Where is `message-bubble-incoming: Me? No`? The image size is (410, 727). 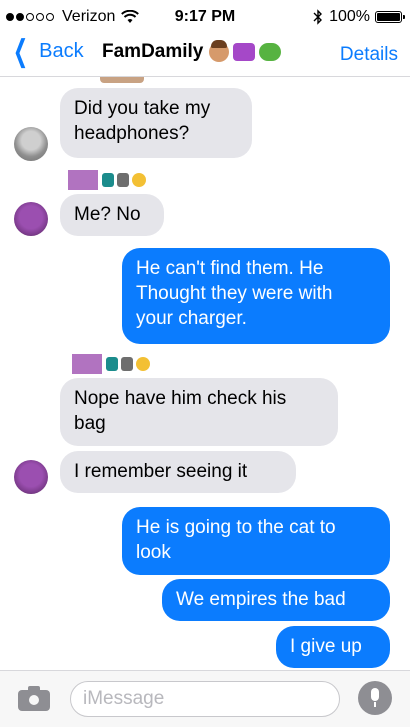 message-bubble-incoming: Me? No is located at coordinates (112, 215).